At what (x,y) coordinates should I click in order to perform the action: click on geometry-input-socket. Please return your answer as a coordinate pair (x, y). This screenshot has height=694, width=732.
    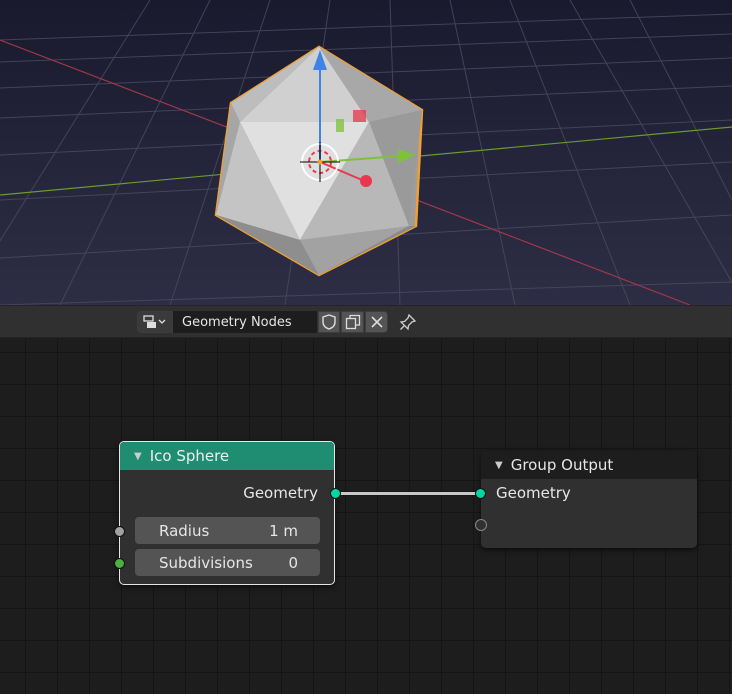
    Looking at the image, I should click on (480, 493).